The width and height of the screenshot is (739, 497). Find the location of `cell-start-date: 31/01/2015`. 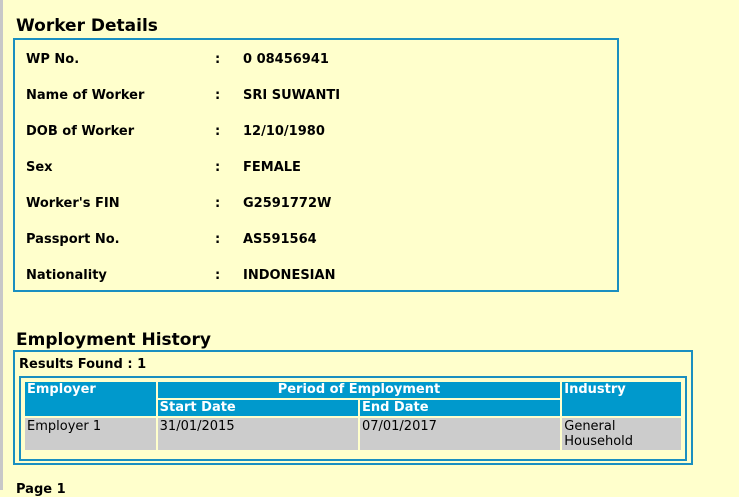

cell-start-date: 31/01/2015 is located at coordinates (257, 434).